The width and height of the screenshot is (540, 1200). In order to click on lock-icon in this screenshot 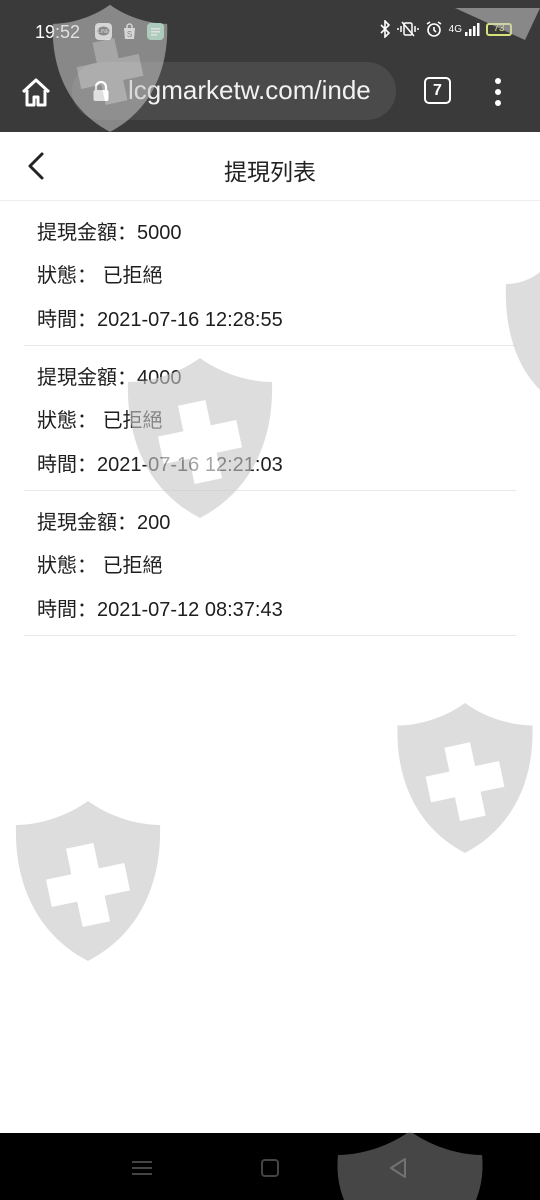, I will do `click(101, 91)`.